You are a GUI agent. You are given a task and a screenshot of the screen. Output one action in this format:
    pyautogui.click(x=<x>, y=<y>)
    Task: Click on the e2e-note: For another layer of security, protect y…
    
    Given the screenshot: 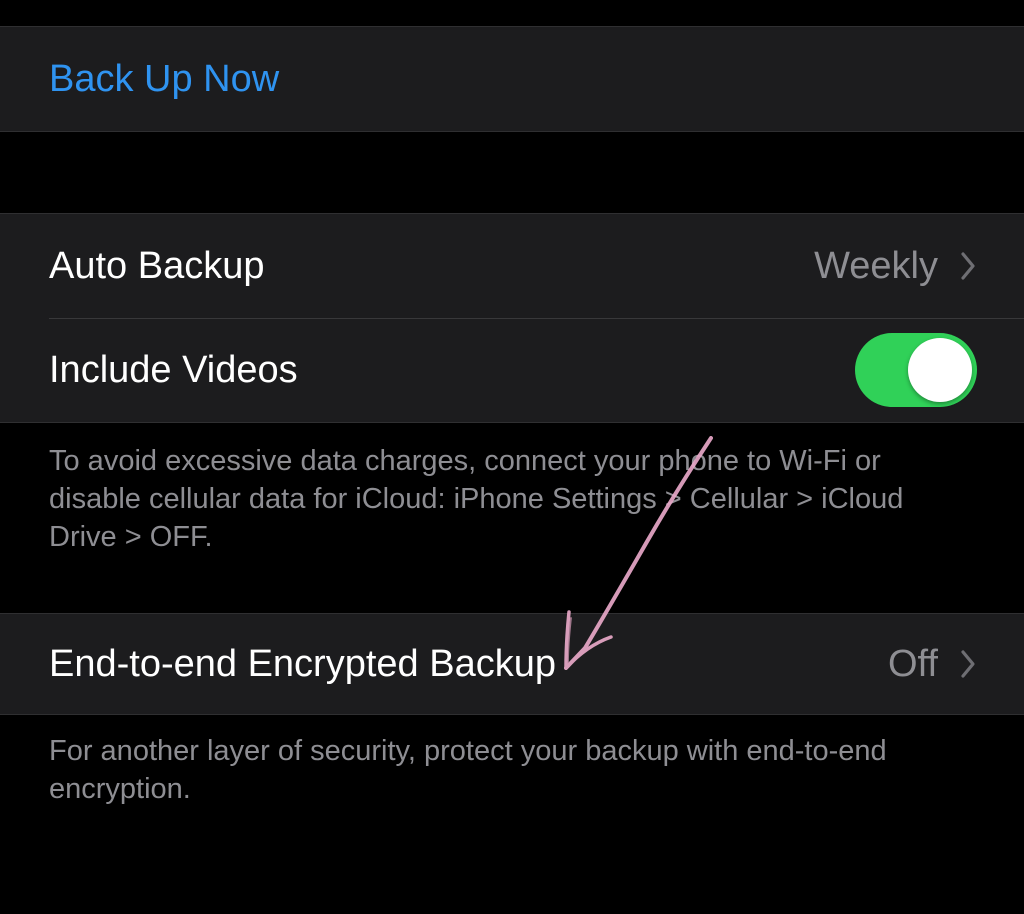 What is the action you would take?
    pyautogui.click(x=468, y=770)
    